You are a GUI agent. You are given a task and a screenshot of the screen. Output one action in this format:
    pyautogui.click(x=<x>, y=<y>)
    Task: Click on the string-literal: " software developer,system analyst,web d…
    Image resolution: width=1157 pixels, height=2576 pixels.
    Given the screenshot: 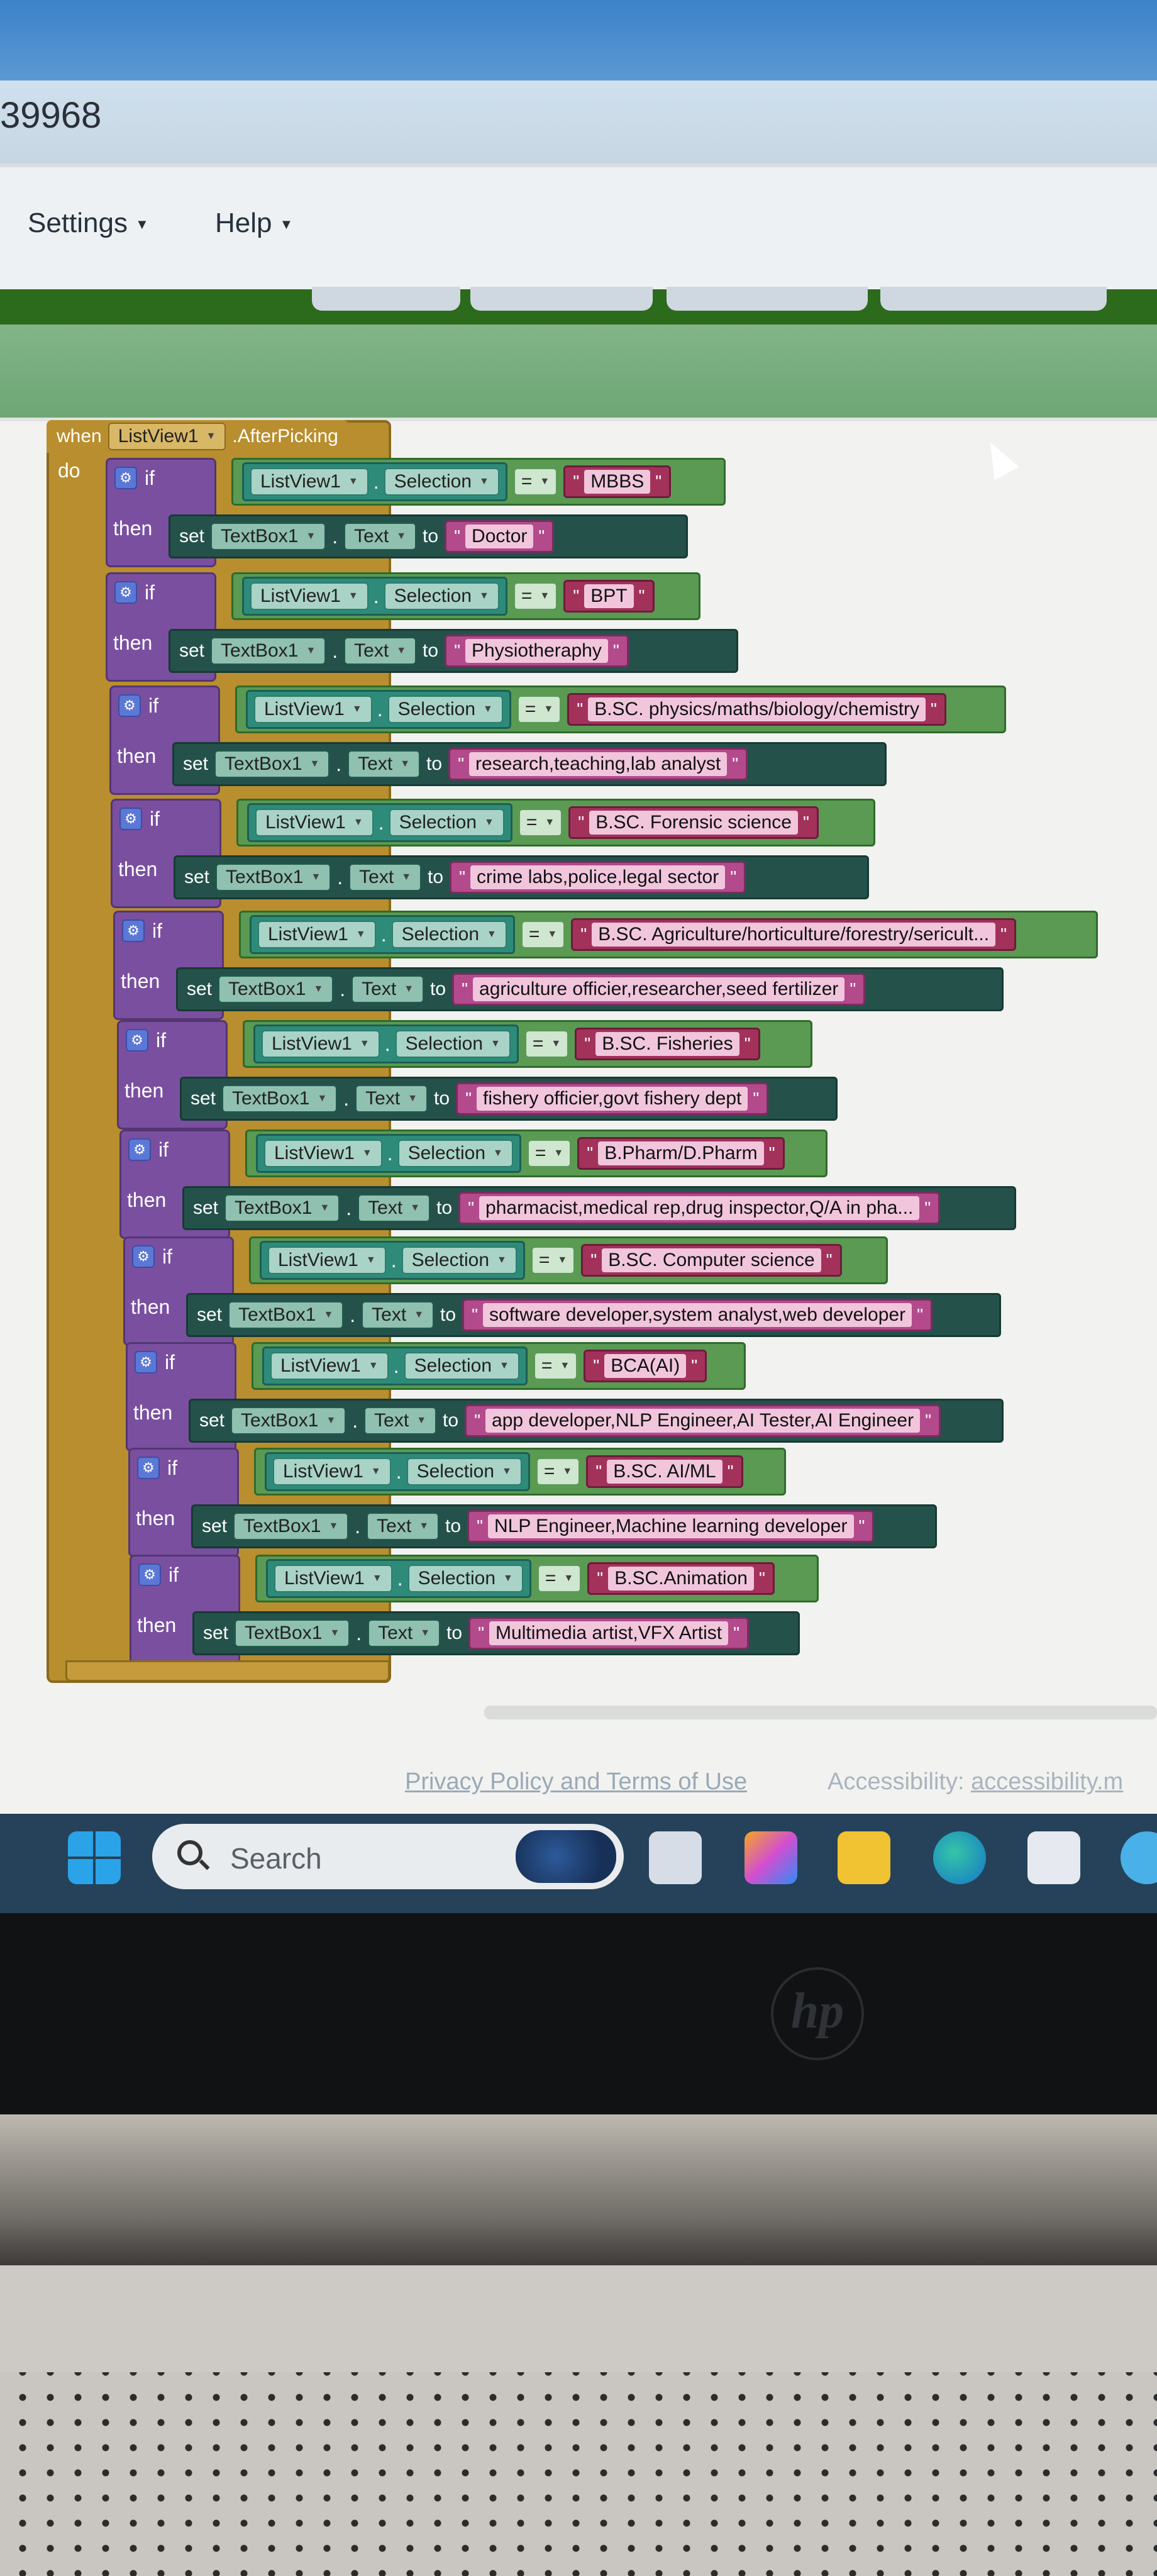 What is the action you would take?
    pyautogui.click(x=697, y=1315)
    